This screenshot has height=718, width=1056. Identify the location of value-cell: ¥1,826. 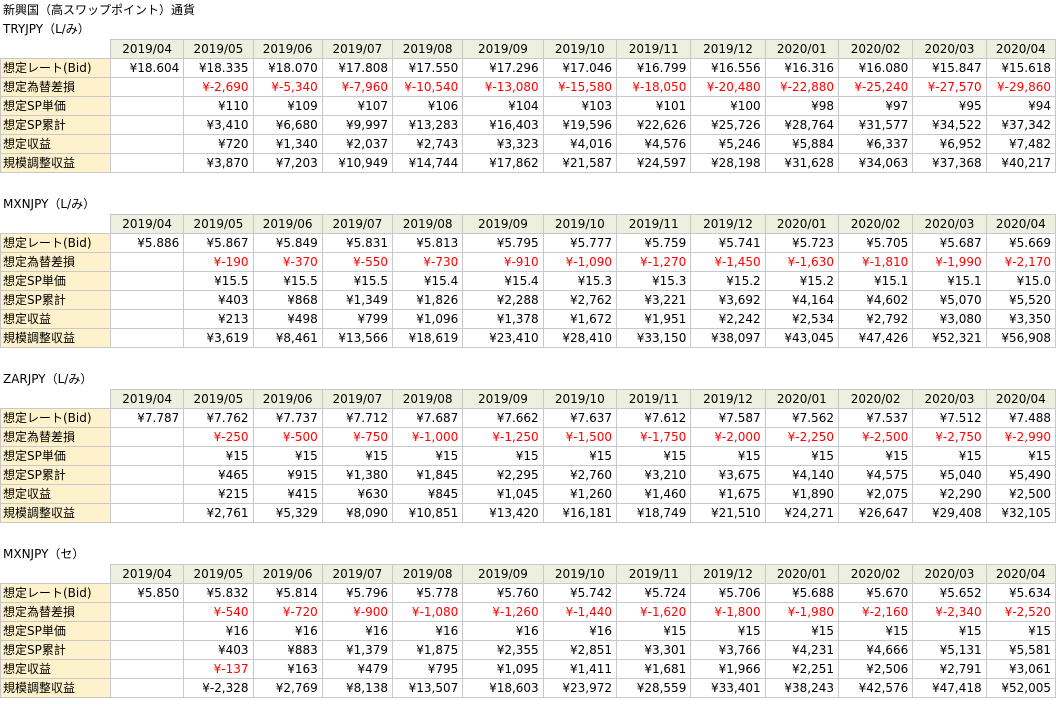
(427, 300).